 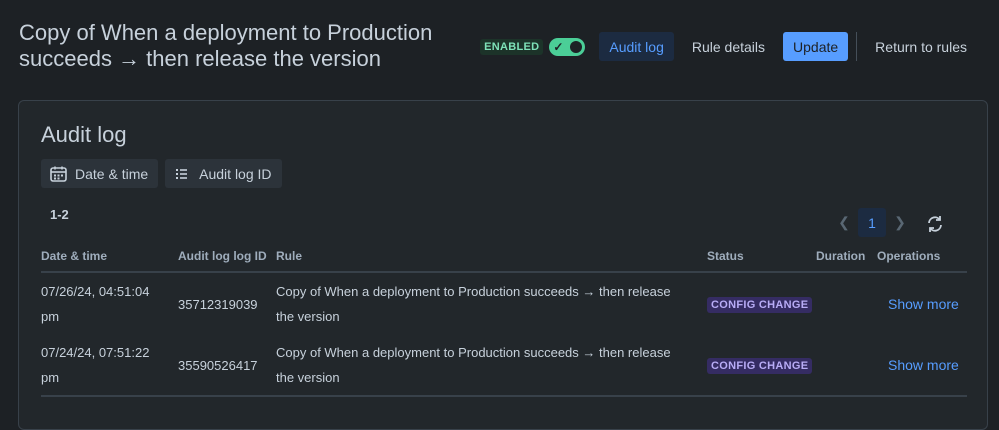 I want to click on date-time-cell: 07/26/24, 04:51:04 pm, so click(x=109, y=303).